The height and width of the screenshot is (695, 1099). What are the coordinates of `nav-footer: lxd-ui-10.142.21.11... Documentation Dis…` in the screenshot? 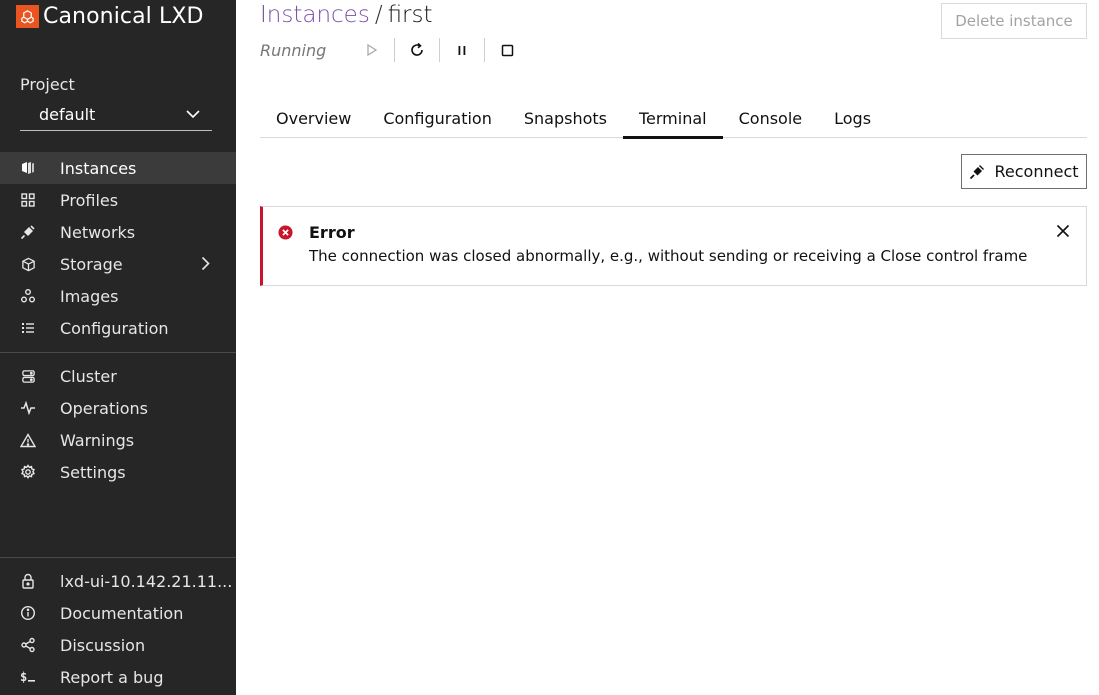 It's located at (118, 629).